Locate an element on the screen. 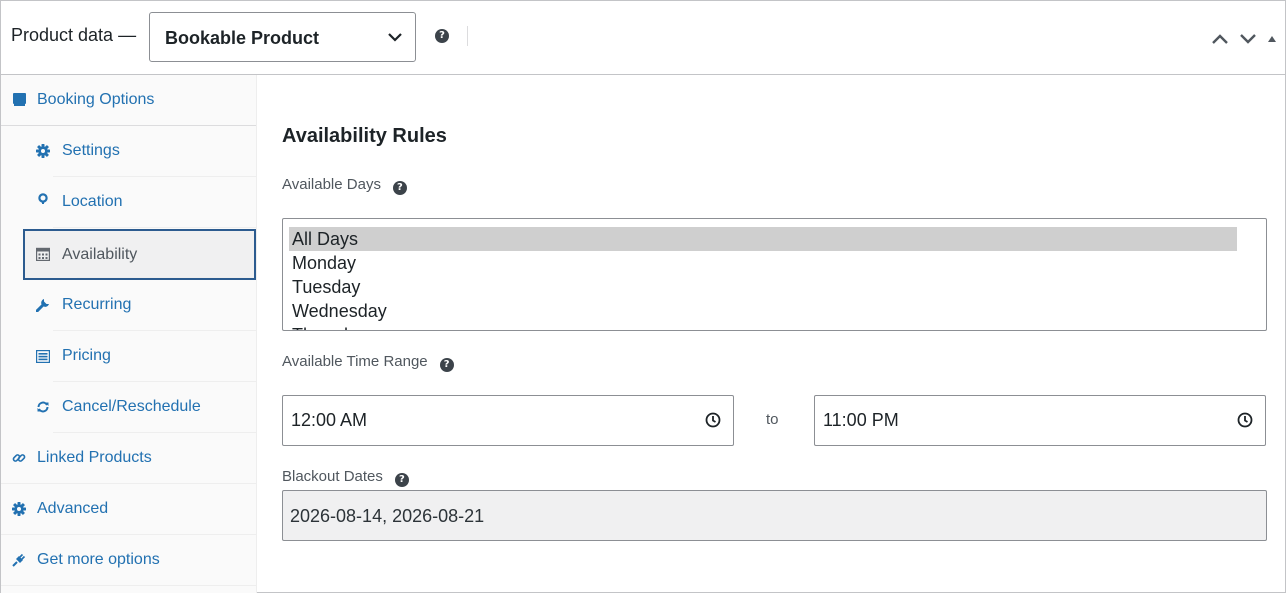 This screenshot has height=593, width=1286. start-time-input: 12:00 AM is located at coordinates (508, 420).